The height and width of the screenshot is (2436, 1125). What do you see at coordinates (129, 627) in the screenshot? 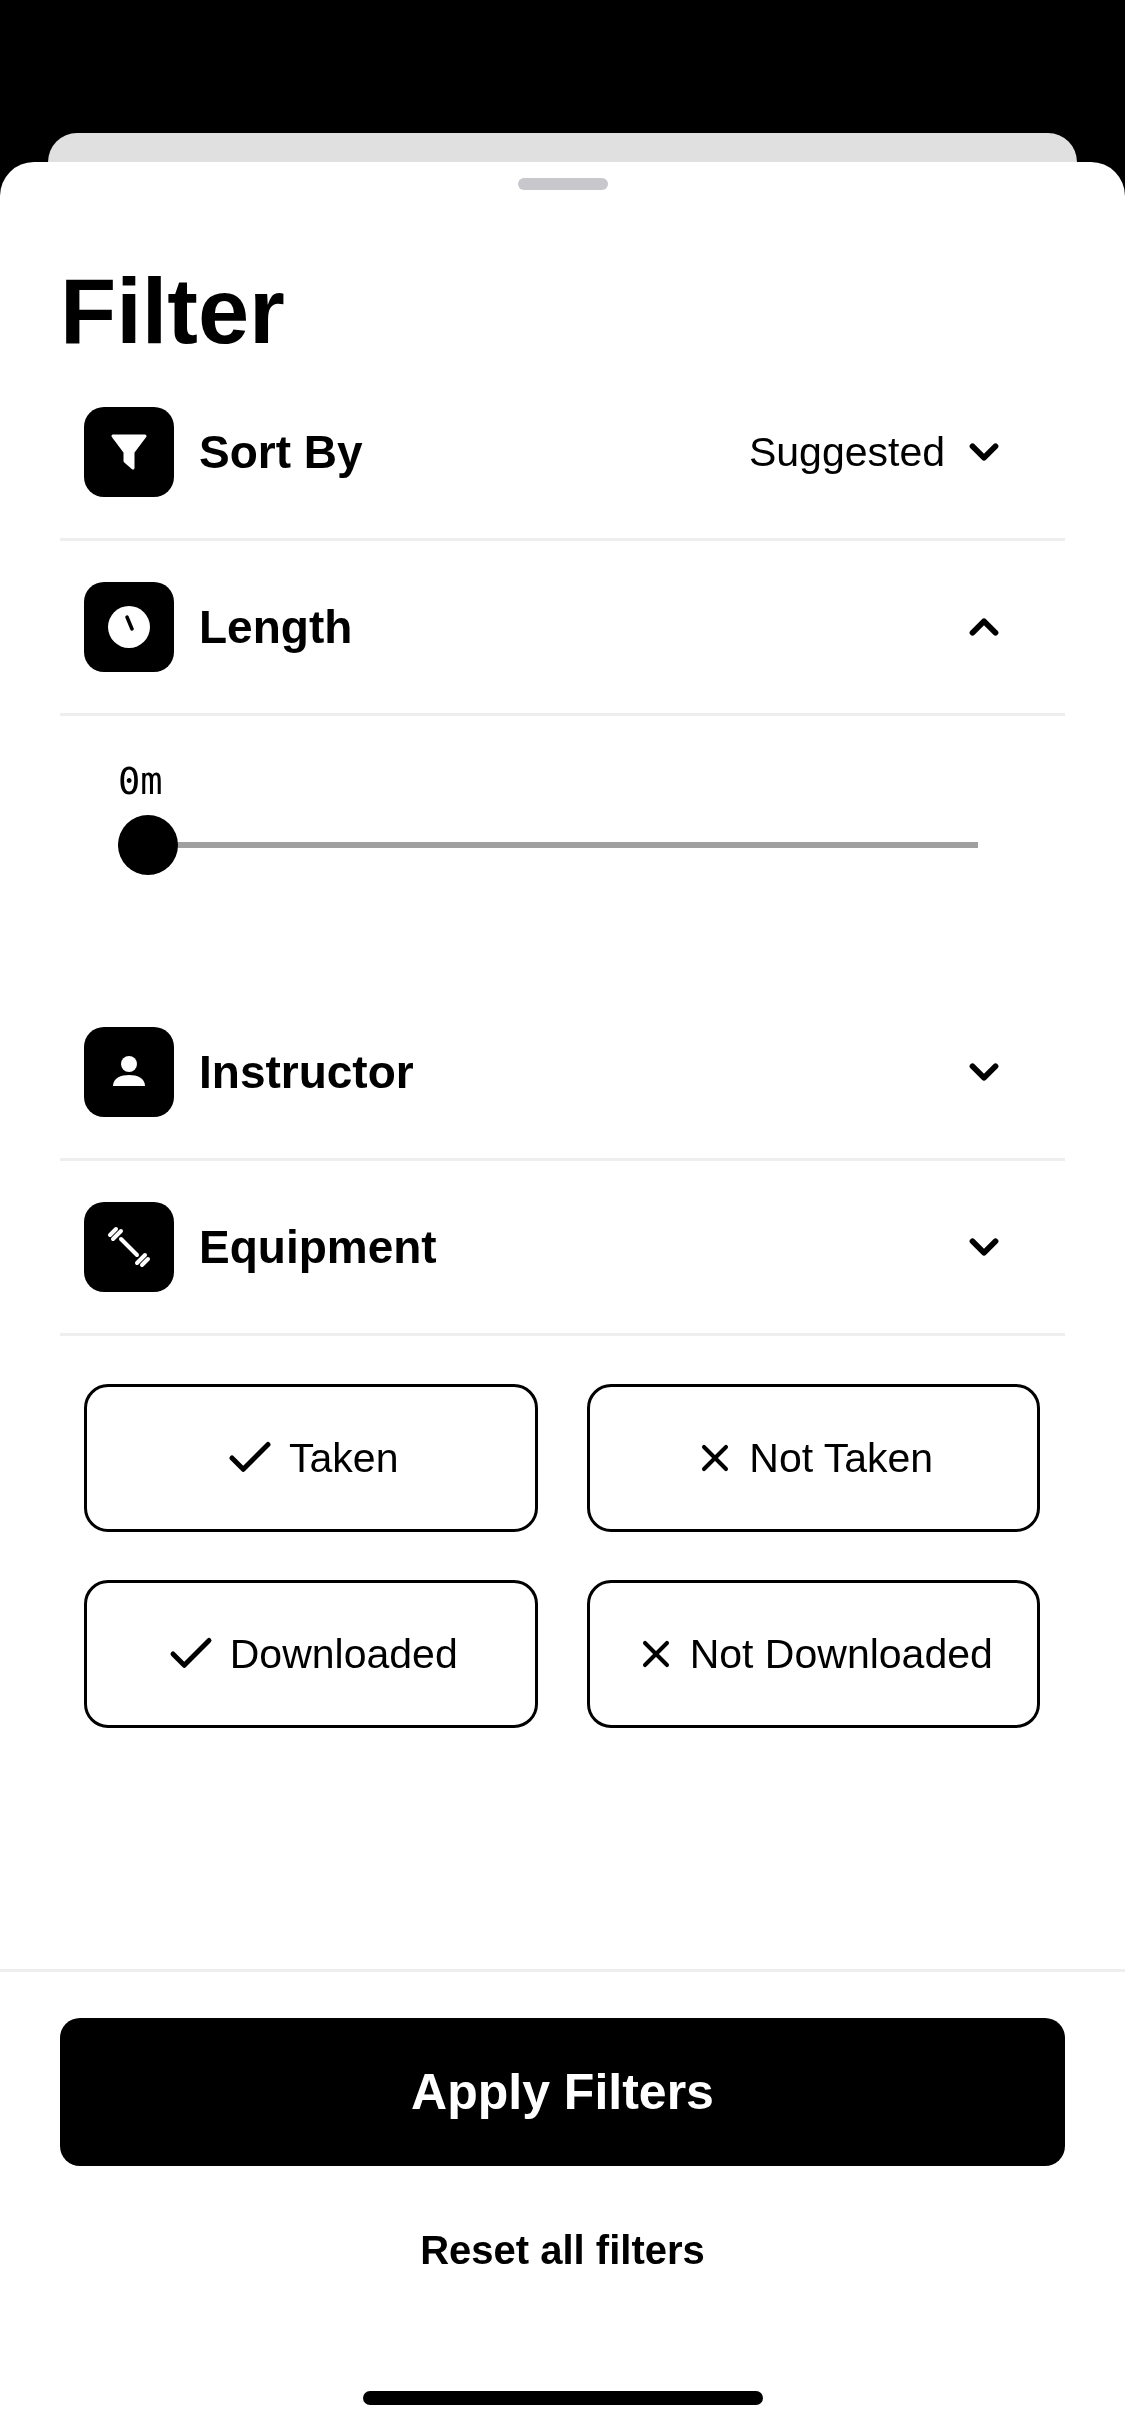
I see `clock-icon` at bounding box center [129, 627].